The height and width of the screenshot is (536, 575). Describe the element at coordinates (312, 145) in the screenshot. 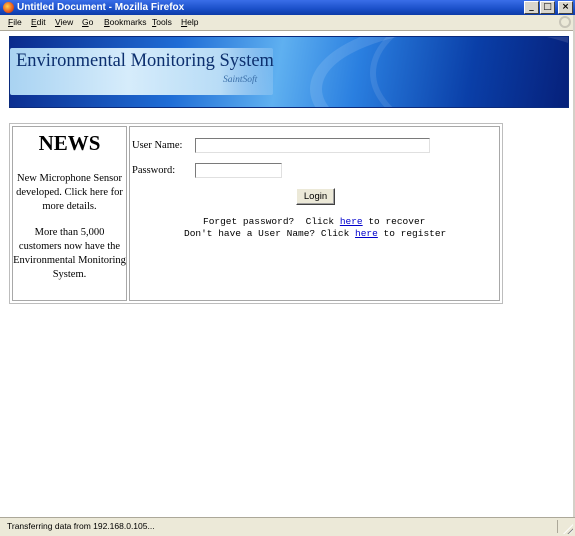

I see `username-input` at that location.